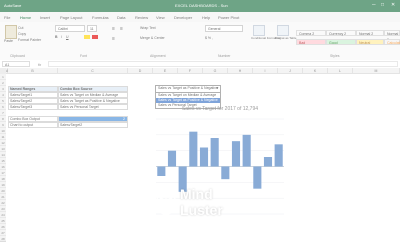 The image size is (400, 242). What do you see at coordinates (3, 239) in the screenshot?
I see `row-header: 28` at bounding box center [3, 239].